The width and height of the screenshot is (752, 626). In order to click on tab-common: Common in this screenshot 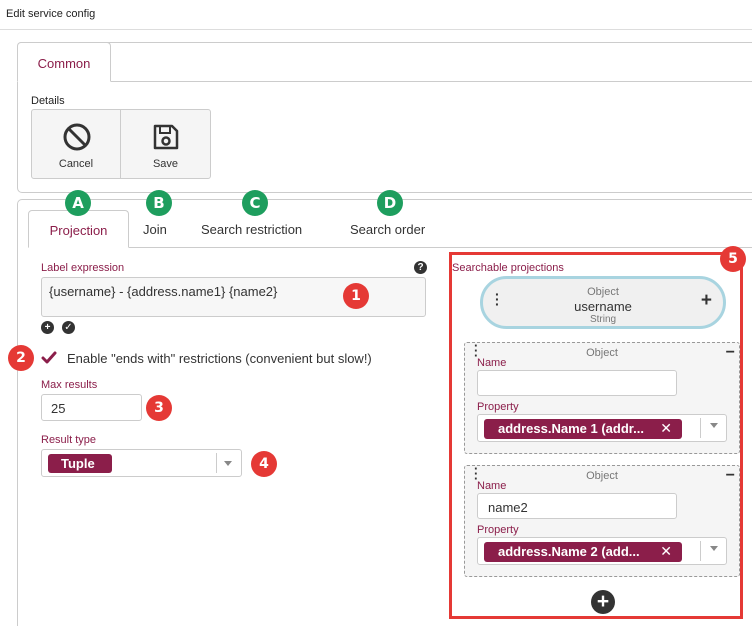, I will do `click(64, 62)`.